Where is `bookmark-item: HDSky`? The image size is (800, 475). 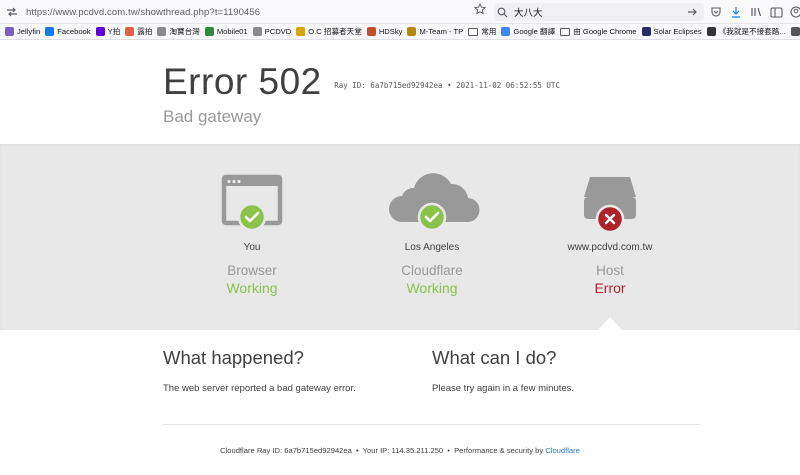
bookmark-item: HDSky is located at coordinates (384, 31).